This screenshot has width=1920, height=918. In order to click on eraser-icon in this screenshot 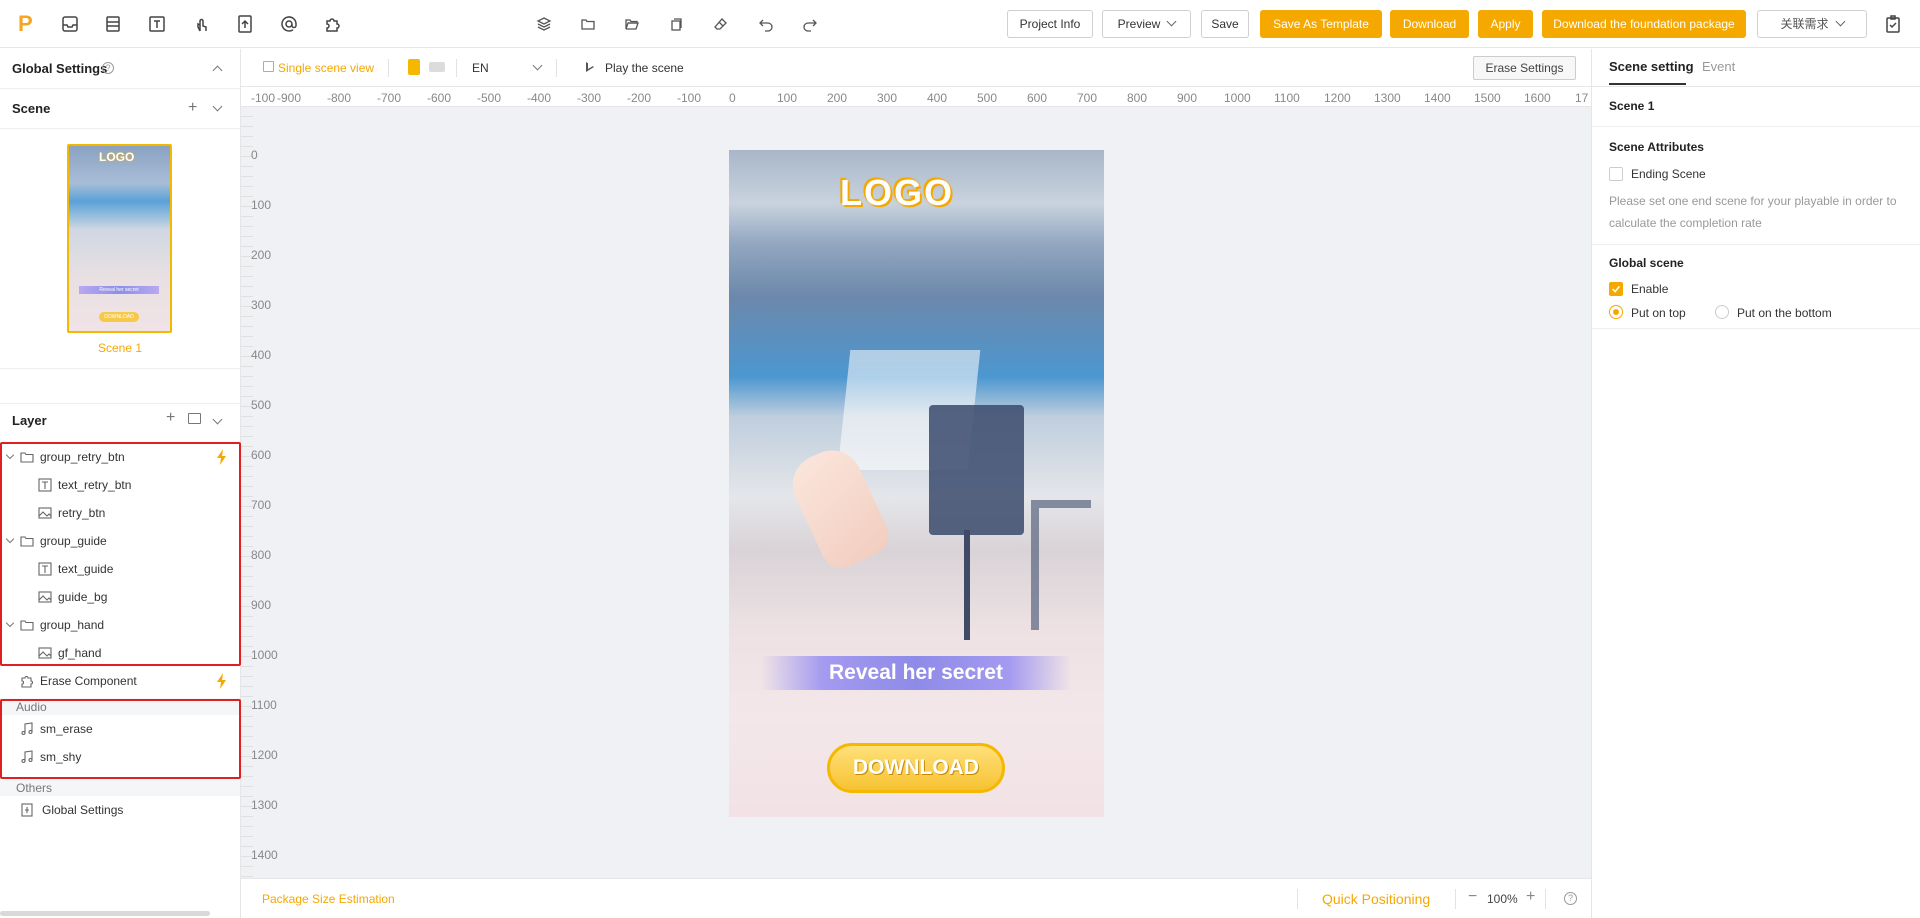, I will do `click(721, 24)`.